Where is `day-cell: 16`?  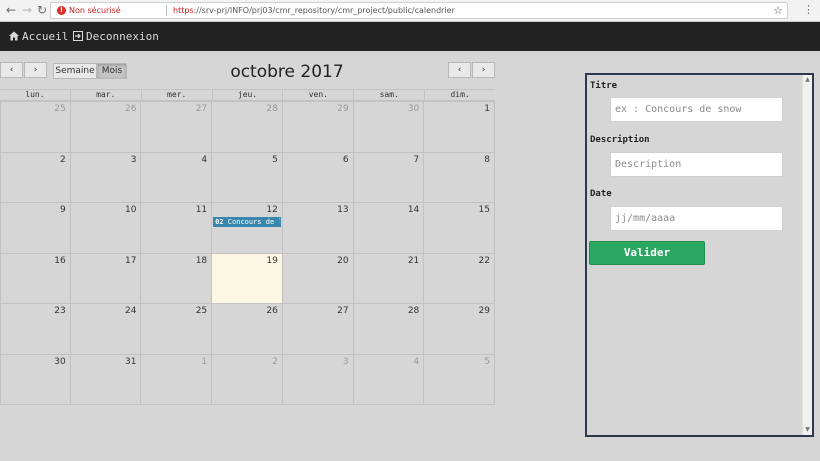 day-cell: 16 is located at coordinates (35, 277).